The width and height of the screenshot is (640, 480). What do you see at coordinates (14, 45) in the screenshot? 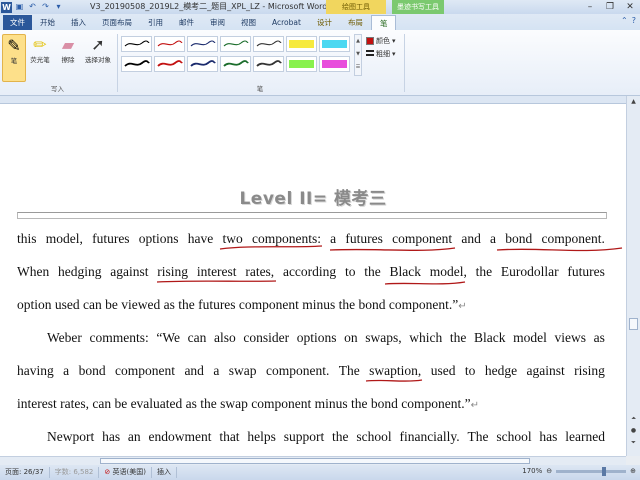
I see `pen-icon: ✎` at bounding box center [14, 45].